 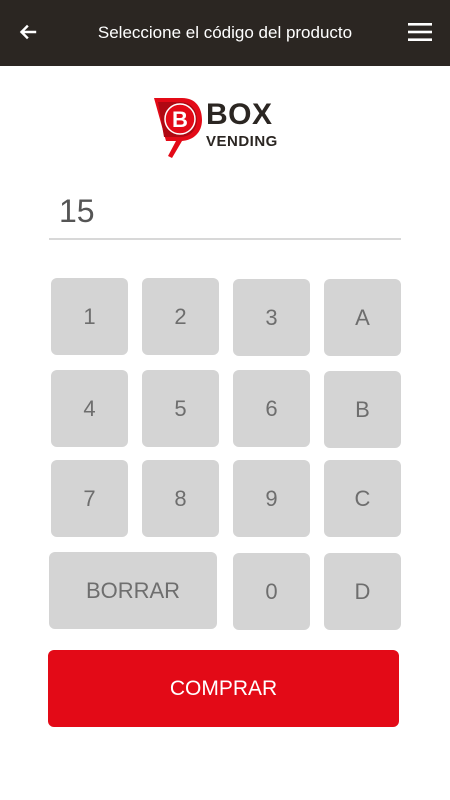 I want to click on logo-text-box: BOX, so click(x=239, y=114).